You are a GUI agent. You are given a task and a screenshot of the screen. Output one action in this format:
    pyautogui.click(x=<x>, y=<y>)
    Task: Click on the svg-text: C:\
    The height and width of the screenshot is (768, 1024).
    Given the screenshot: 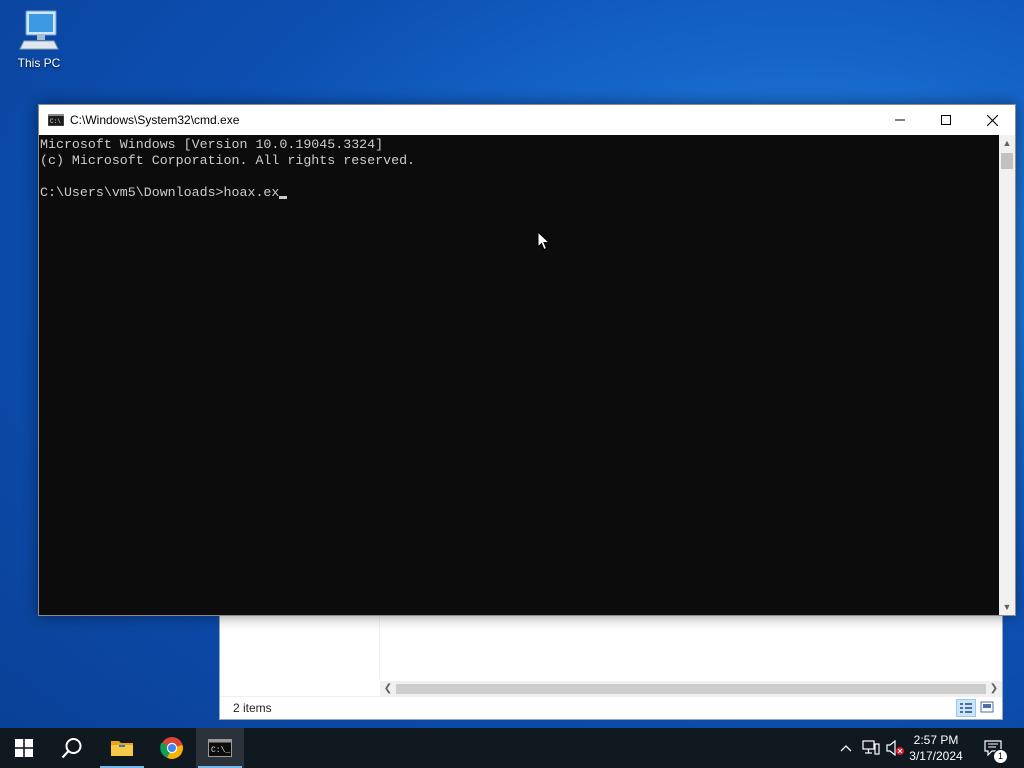 What is the action you would take?
    pyautogui.click(x=55, y=121)
    